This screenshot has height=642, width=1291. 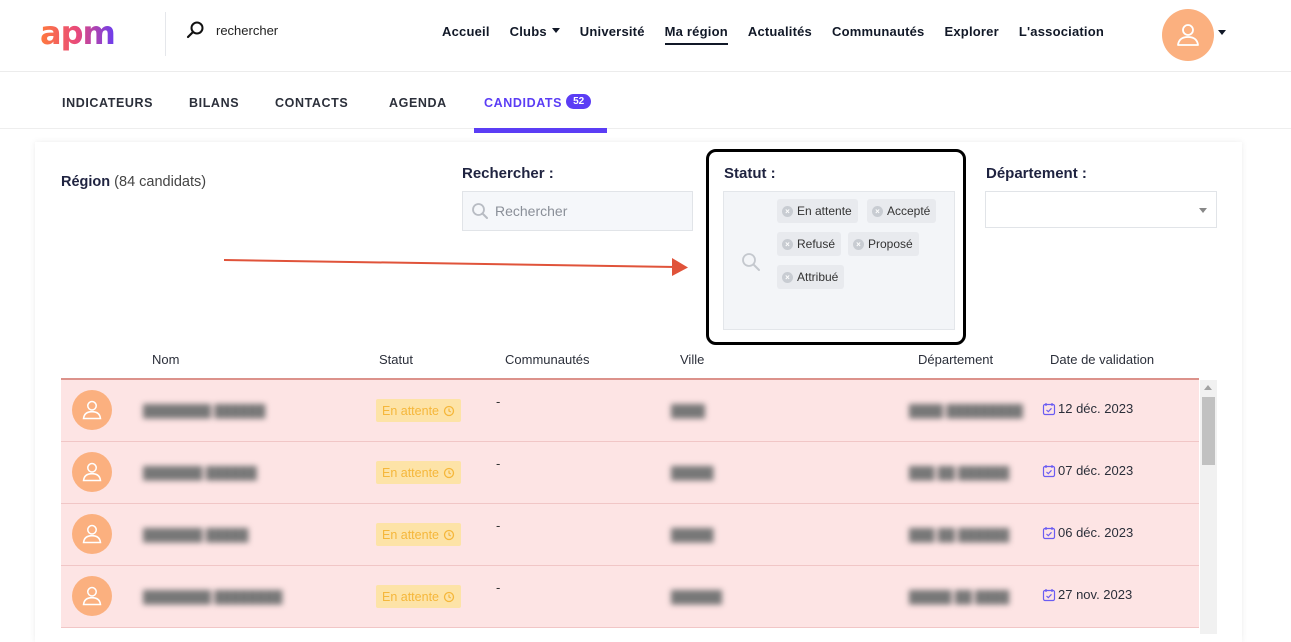 What do you see at coordinates (531, 211) in the screenshot?
I see `search-filter-placeholder: Rechercher` at bounding box center [531, 211].